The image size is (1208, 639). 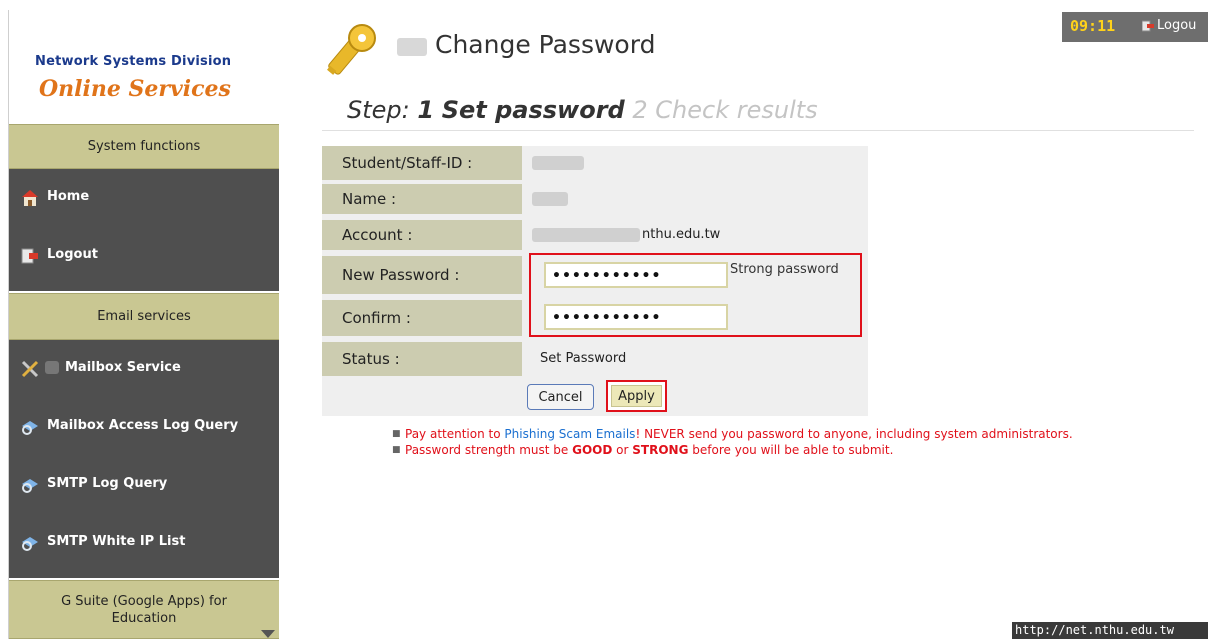 I want to click on note-good: GOOD, so click(x=592, y=450).